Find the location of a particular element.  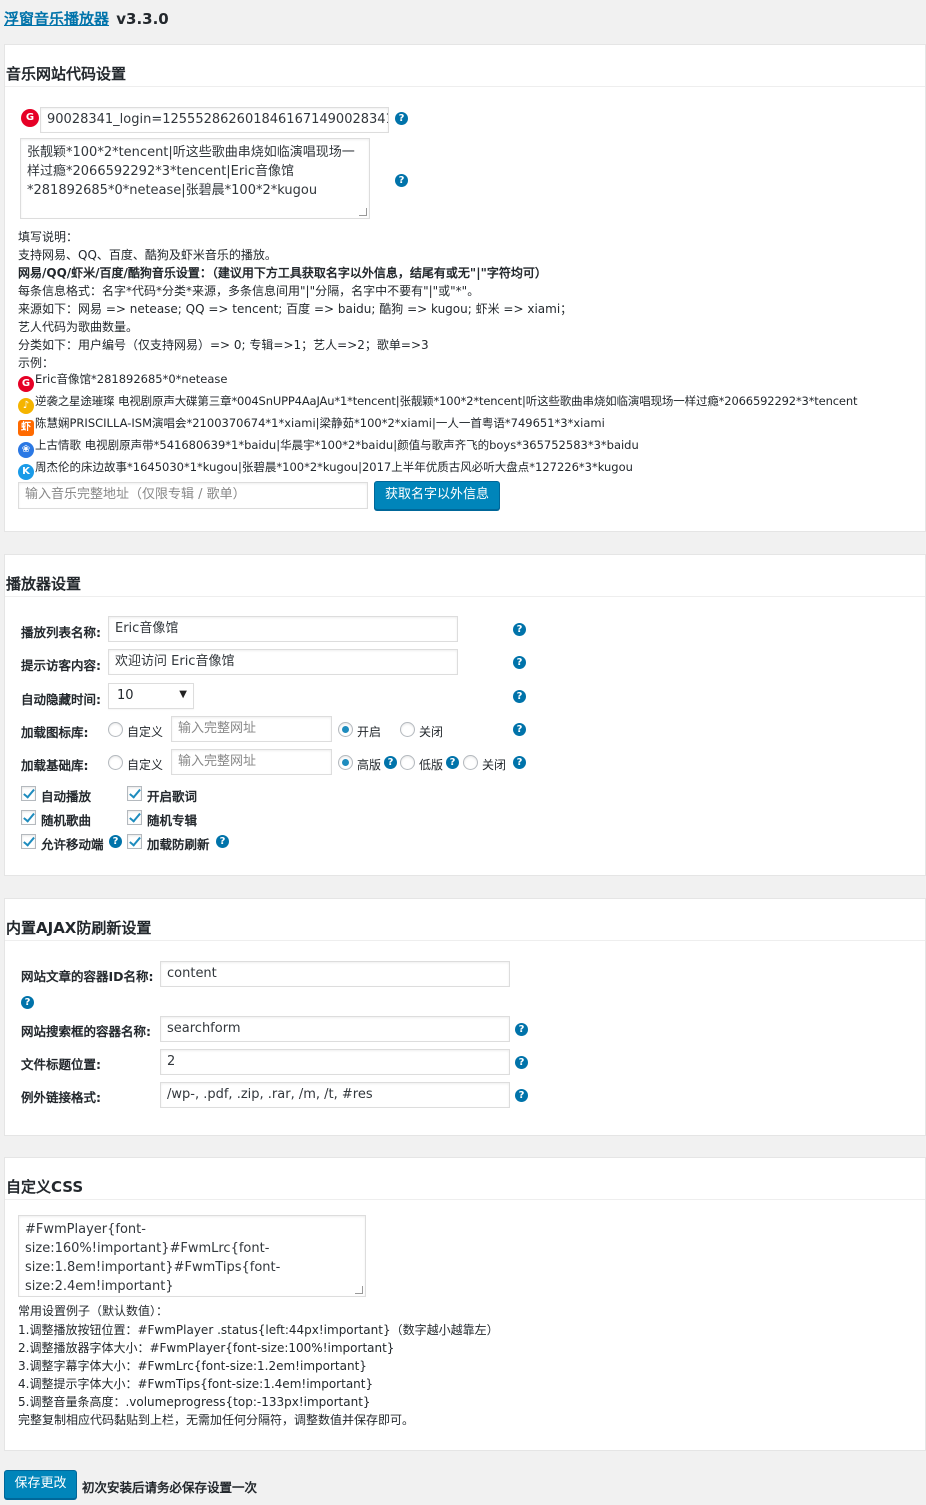

tips-label: 提示访客内容: is located at coordinates (61, 665).